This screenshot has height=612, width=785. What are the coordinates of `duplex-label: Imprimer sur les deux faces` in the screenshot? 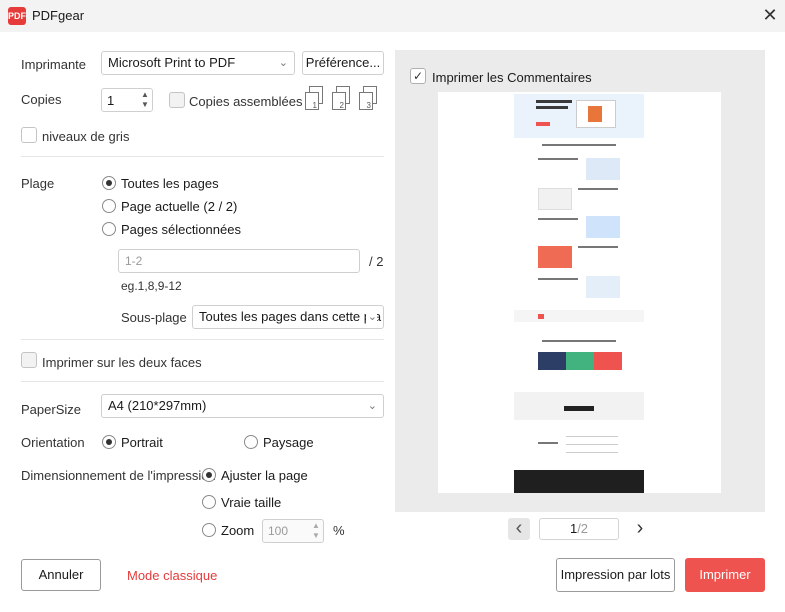 It's located at (122, 362).